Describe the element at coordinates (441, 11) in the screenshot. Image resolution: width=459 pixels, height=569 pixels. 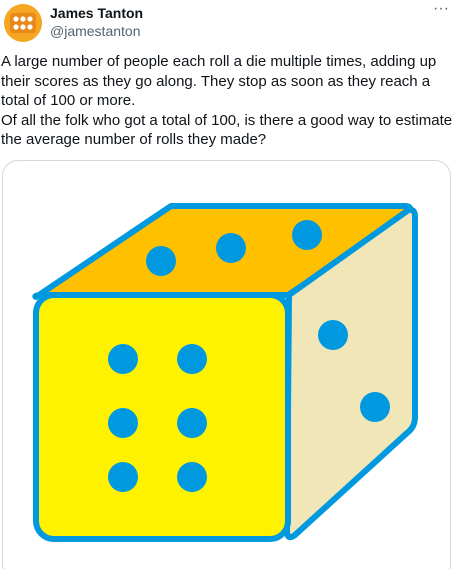
I see `more-options-icon: ···` at that location.